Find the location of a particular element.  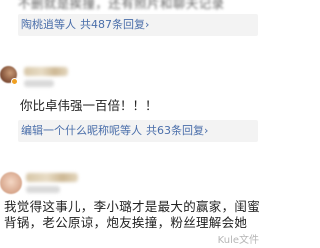

reply-participants: 陶桃逍等人 is located at coordinates (48, 24).